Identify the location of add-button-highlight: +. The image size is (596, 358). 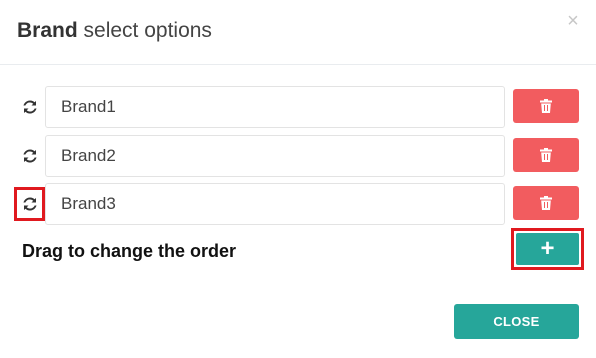
(547, 249).